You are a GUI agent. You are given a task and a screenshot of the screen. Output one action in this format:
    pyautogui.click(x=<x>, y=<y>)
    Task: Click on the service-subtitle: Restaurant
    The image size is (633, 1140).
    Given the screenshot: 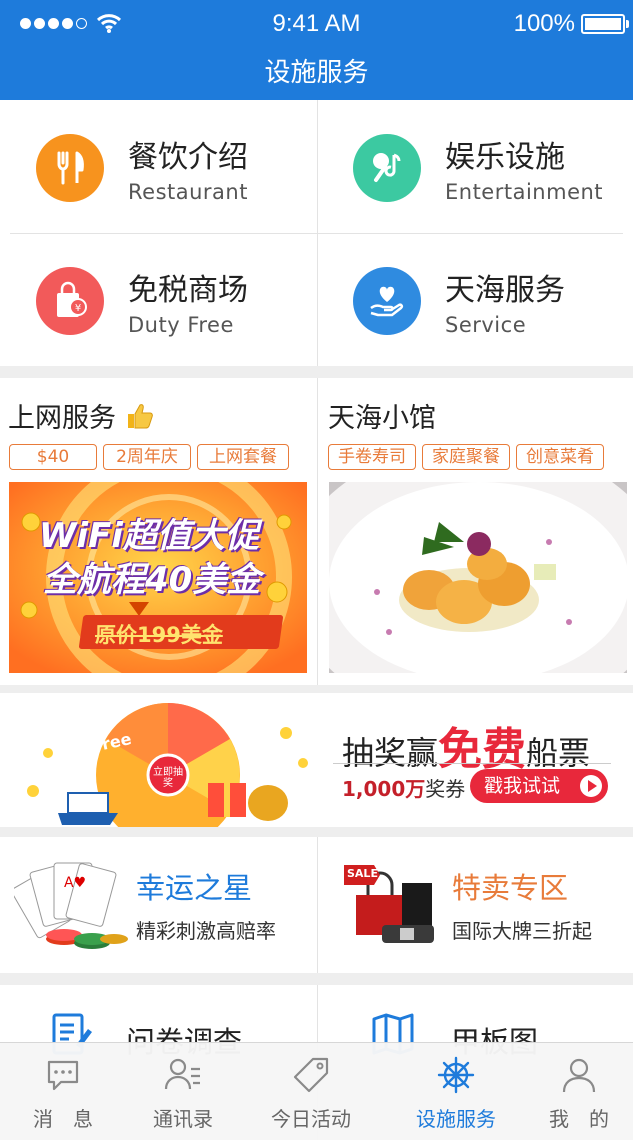 What is the action you would take?
    pyautogui.click(x=188, y=192)
    